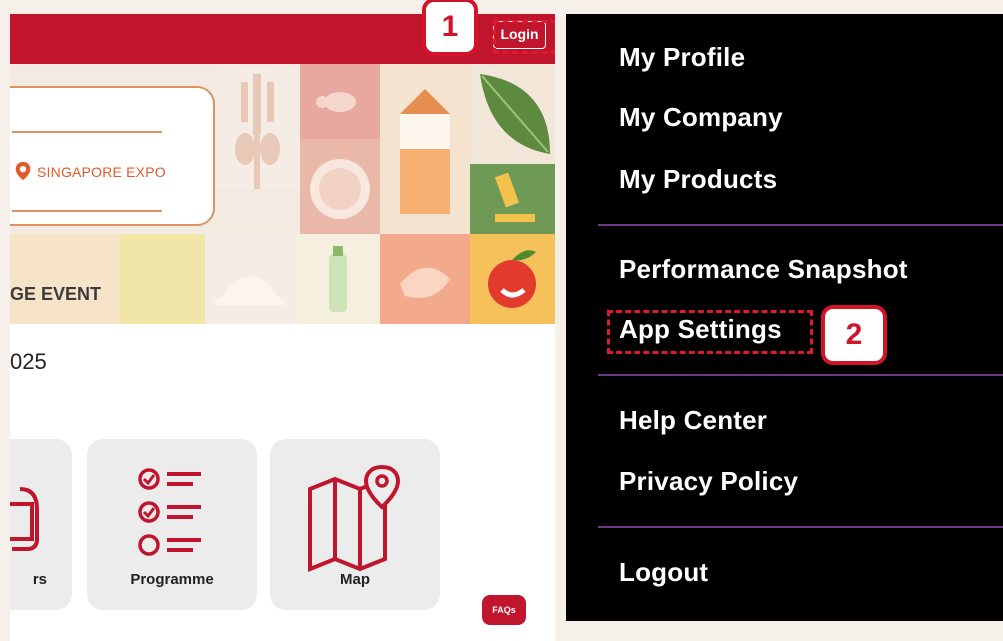 The width and height of the screenshot is (1003, 641). Describe the element at coordinates (708, 481) in the screenshot. I see `menu-item-privacy-policy: Privacy Policy` at that location.